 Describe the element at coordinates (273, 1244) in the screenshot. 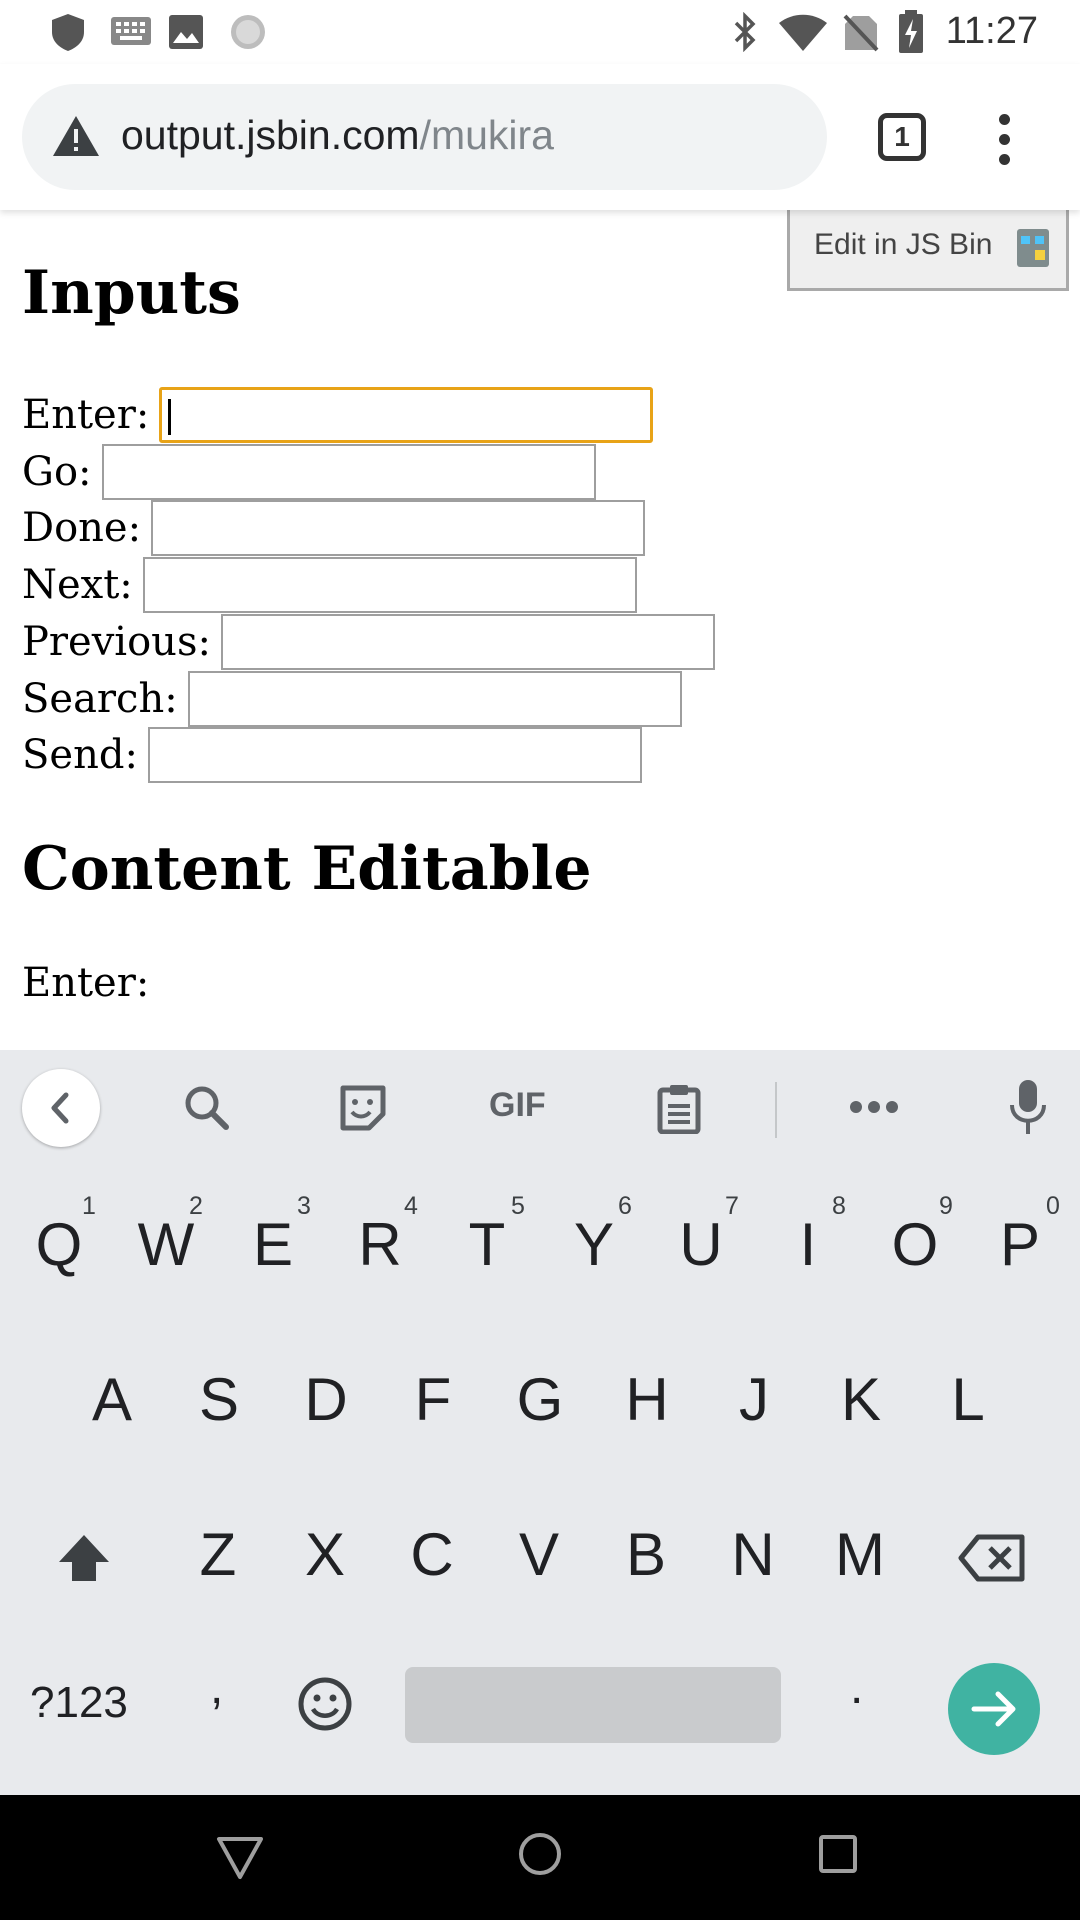

I see `key-e: E` at that location.